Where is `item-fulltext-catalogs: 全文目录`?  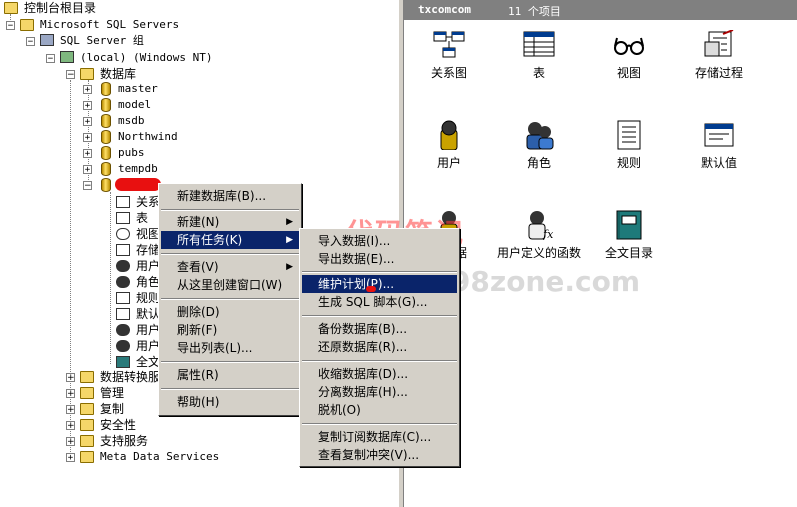
item-fulltext-catalogs: 全文目录 is located at coordinates (629, 235).